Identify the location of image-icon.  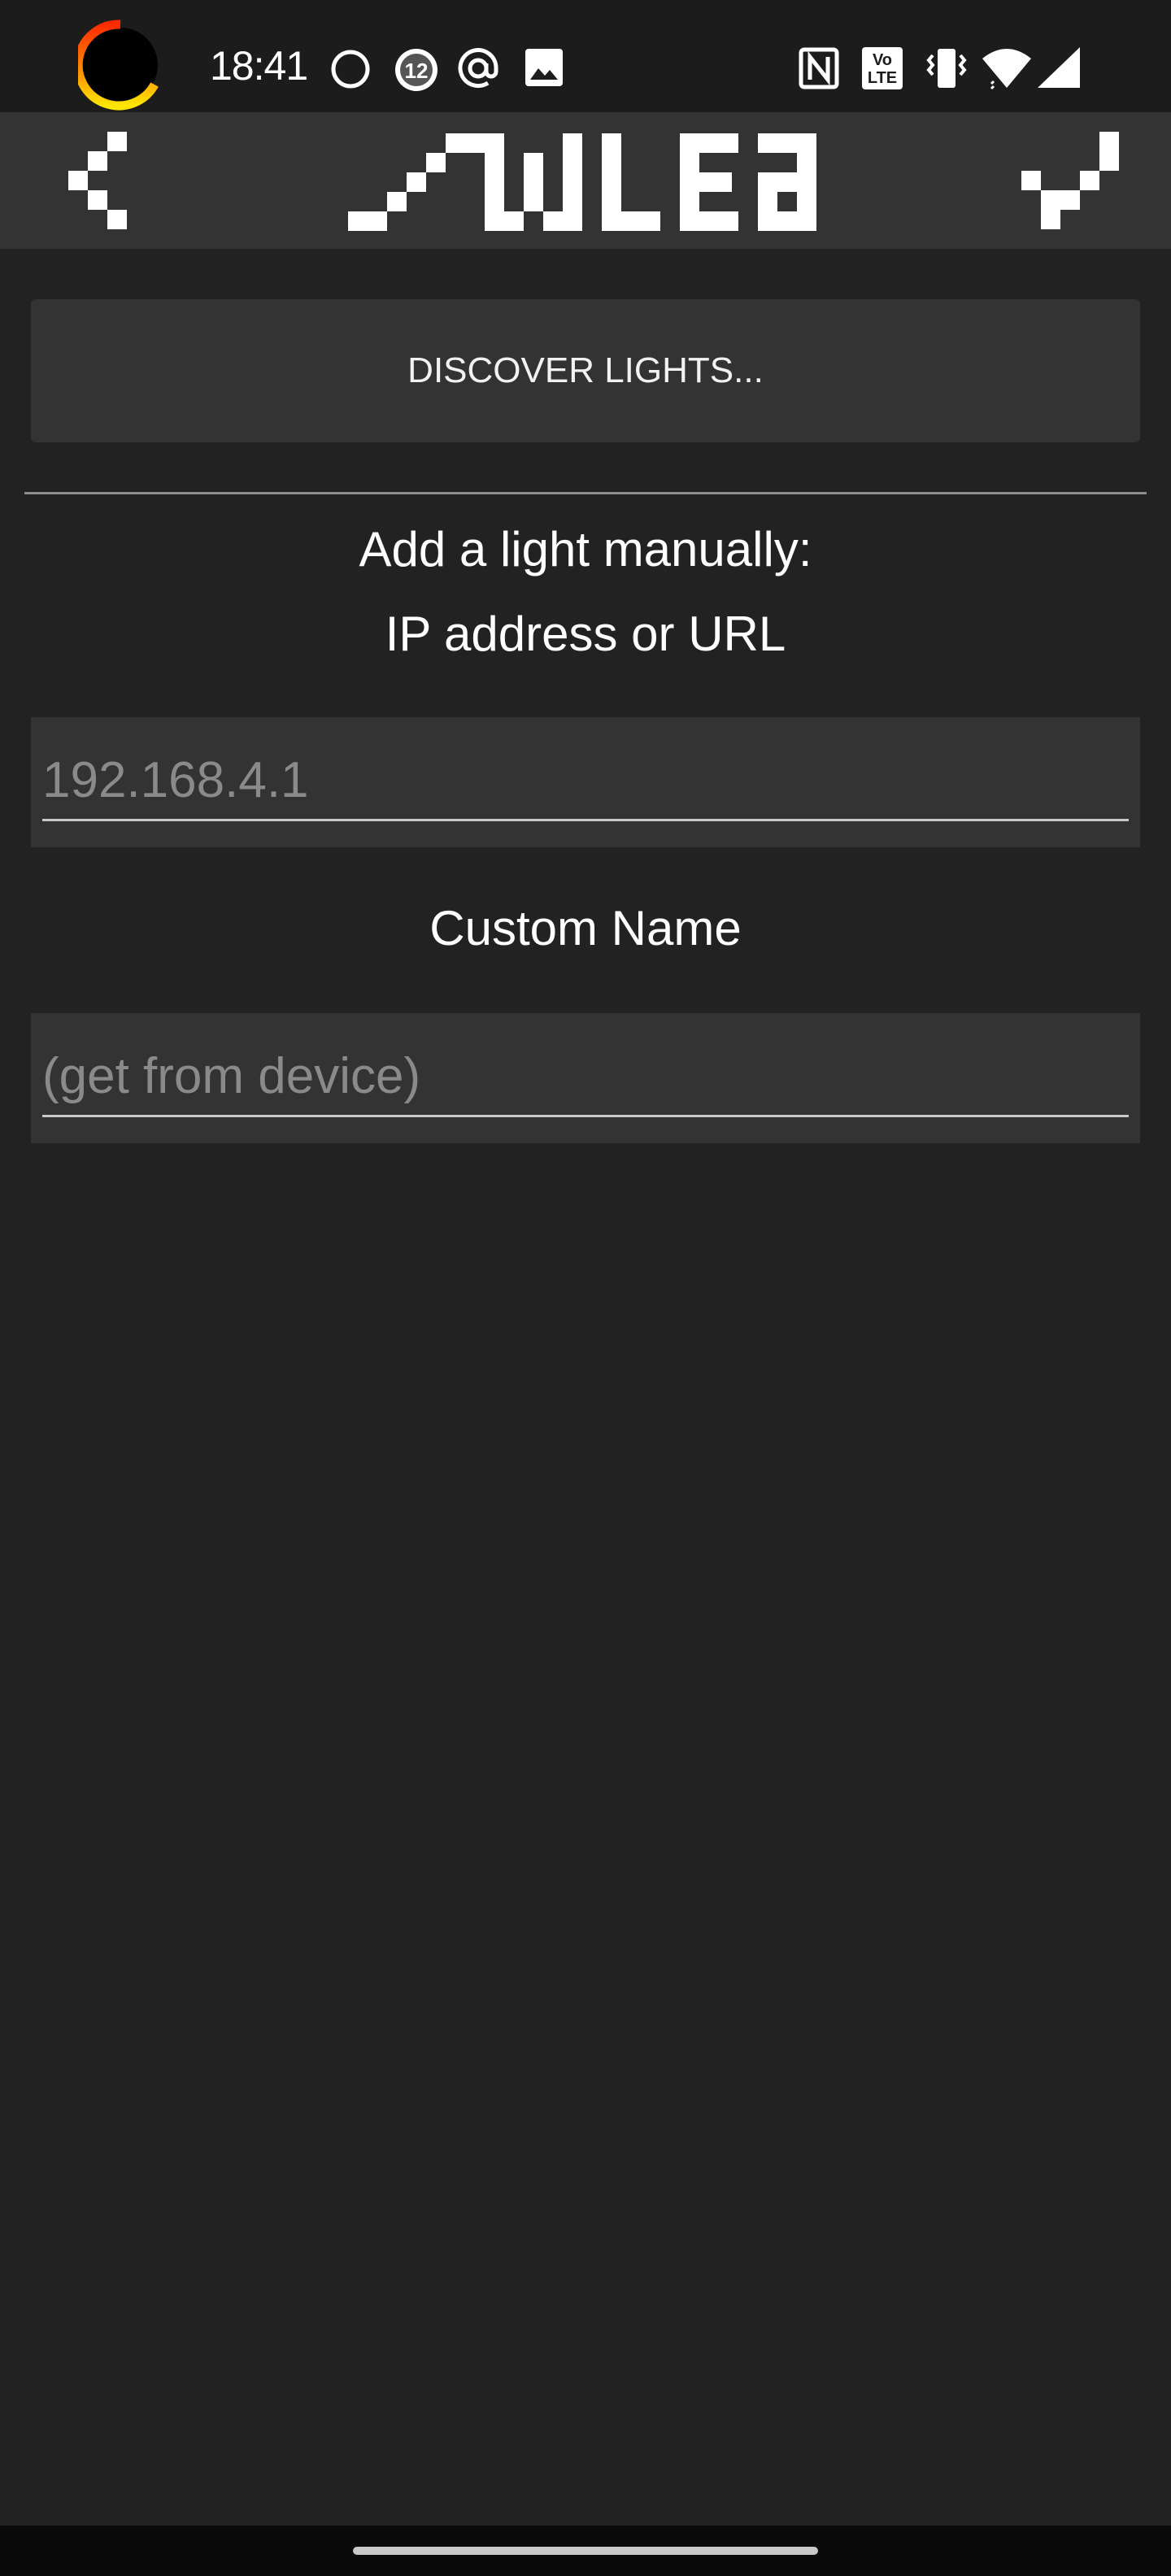
(544, 67).